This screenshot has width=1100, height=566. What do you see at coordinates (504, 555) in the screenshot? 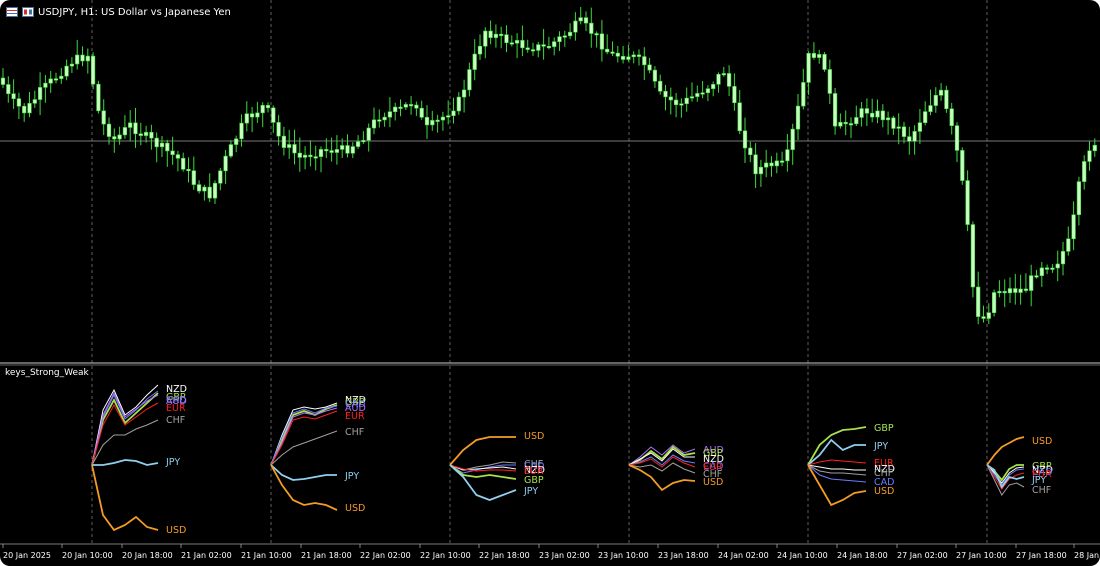
I see `time-axis-label: 22 Jan 18:00` at bounding box center [504, 555].